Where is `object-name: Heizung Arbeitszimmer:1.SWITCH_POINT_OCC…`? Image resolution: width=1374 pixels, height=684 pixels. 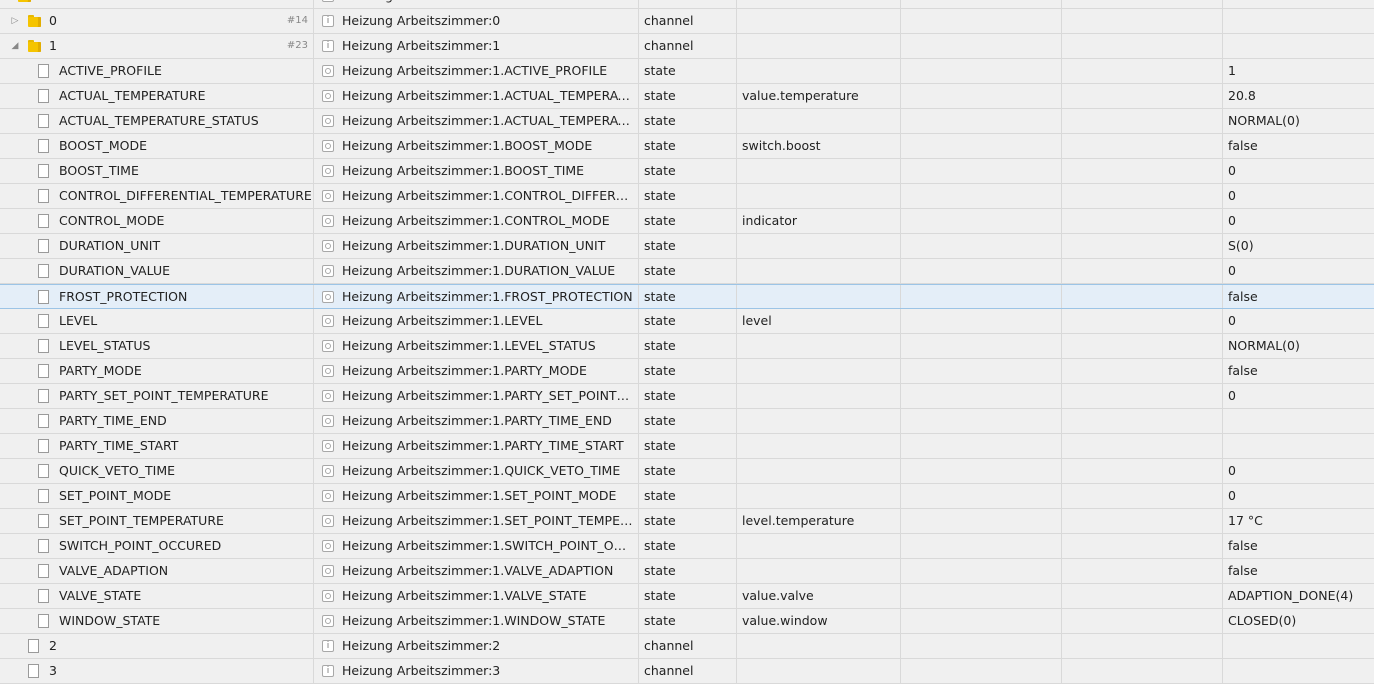 object-name: Heizung Arbeitszimmer:1.SWITCH_POINT_OCC… is located at coordinates (488, 545).